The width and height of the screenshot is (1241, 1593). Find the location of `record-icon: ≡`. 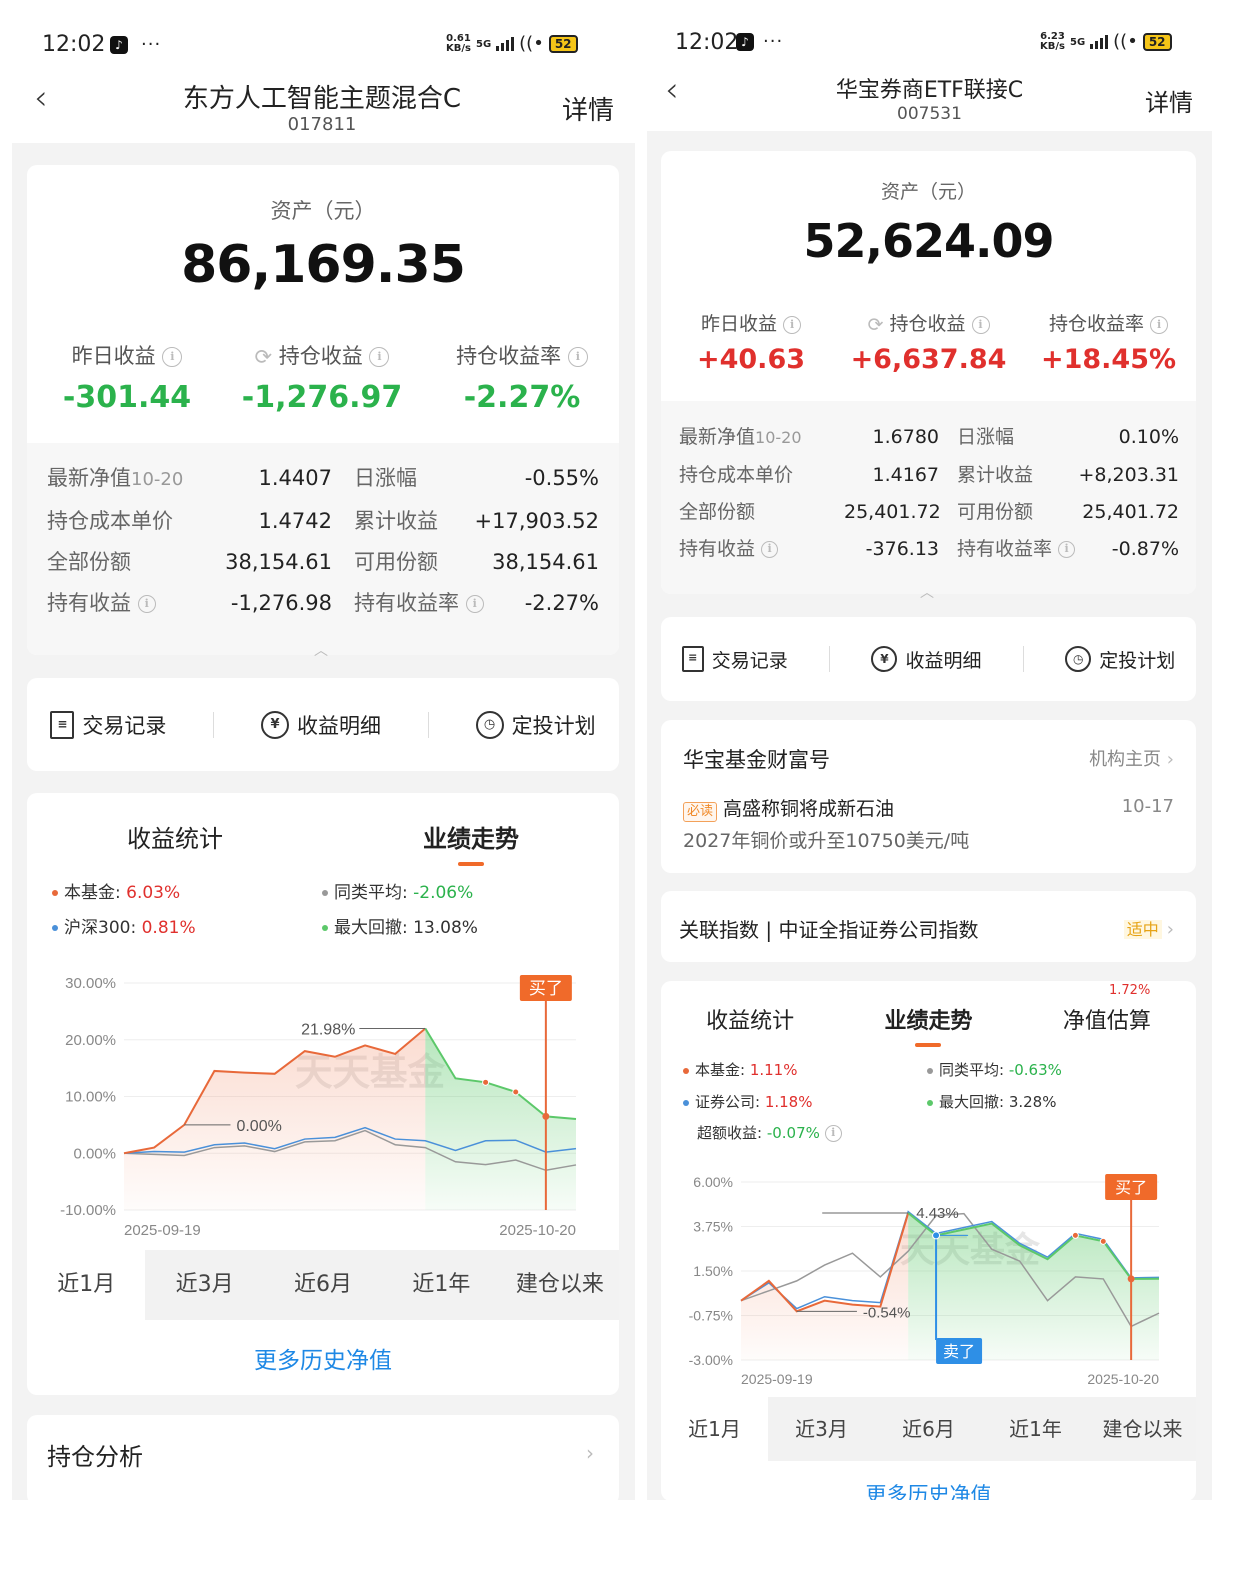

record-icon: ≡ is located at coordinates (62, 724).